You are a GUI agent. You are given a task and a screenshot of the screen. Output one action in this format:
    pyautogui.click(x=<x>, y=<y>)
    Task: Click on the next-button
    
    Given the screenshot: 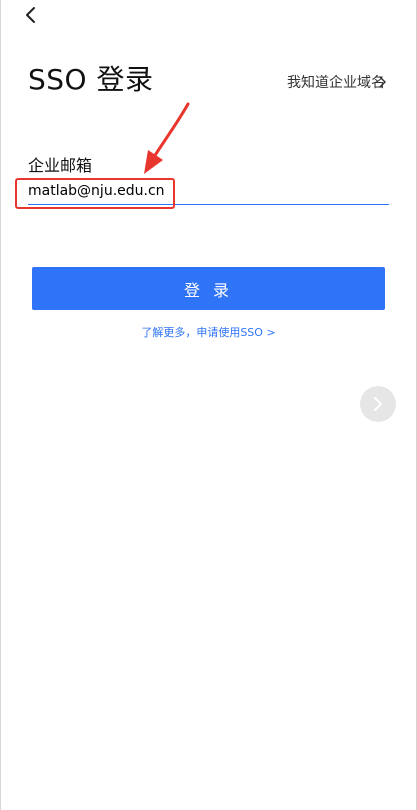 What is the action you would take?
    pyautogui.click(x=378, y=404)
    